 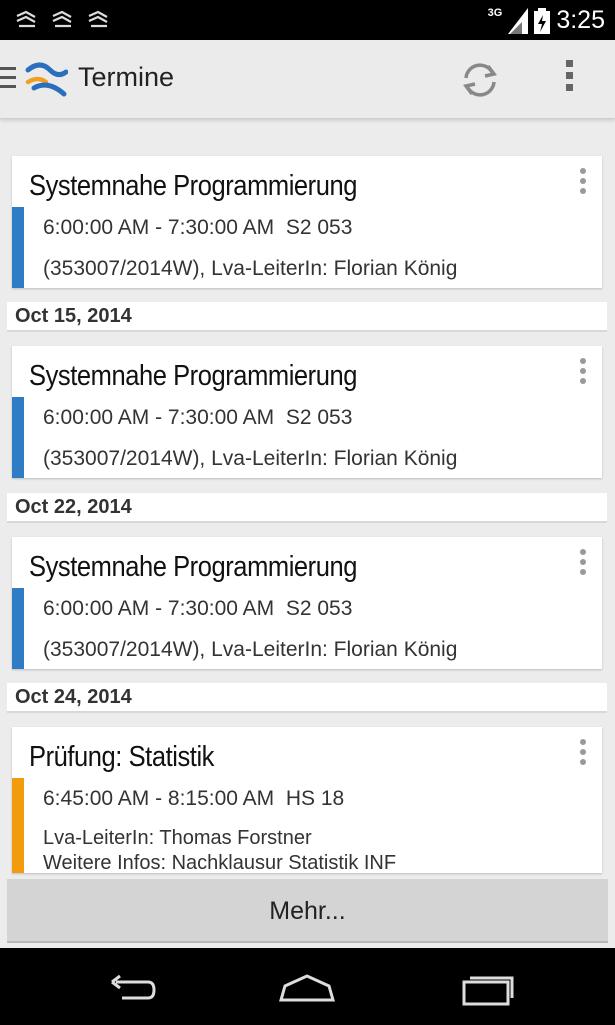 I want to click on network-type: 3G, so click(x=495, y=12).